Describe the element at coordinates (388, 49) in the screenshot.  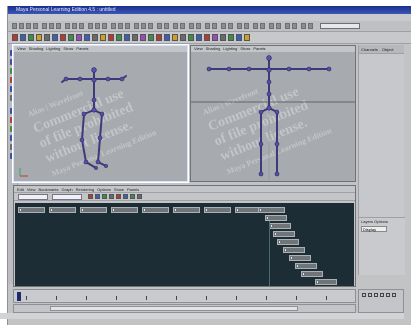
I see `tab-object: Object` at that location.